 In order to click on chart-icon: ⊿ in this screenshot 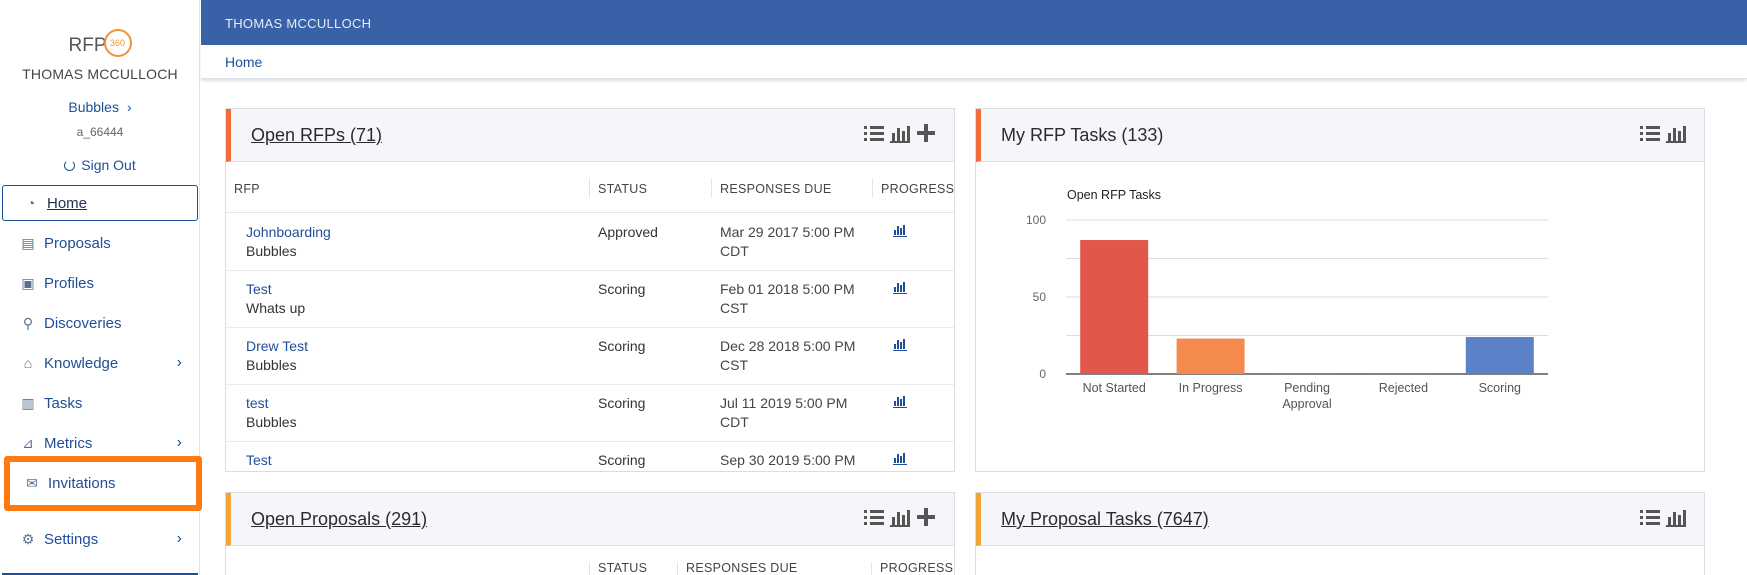, I will do `click(28, 442)`.